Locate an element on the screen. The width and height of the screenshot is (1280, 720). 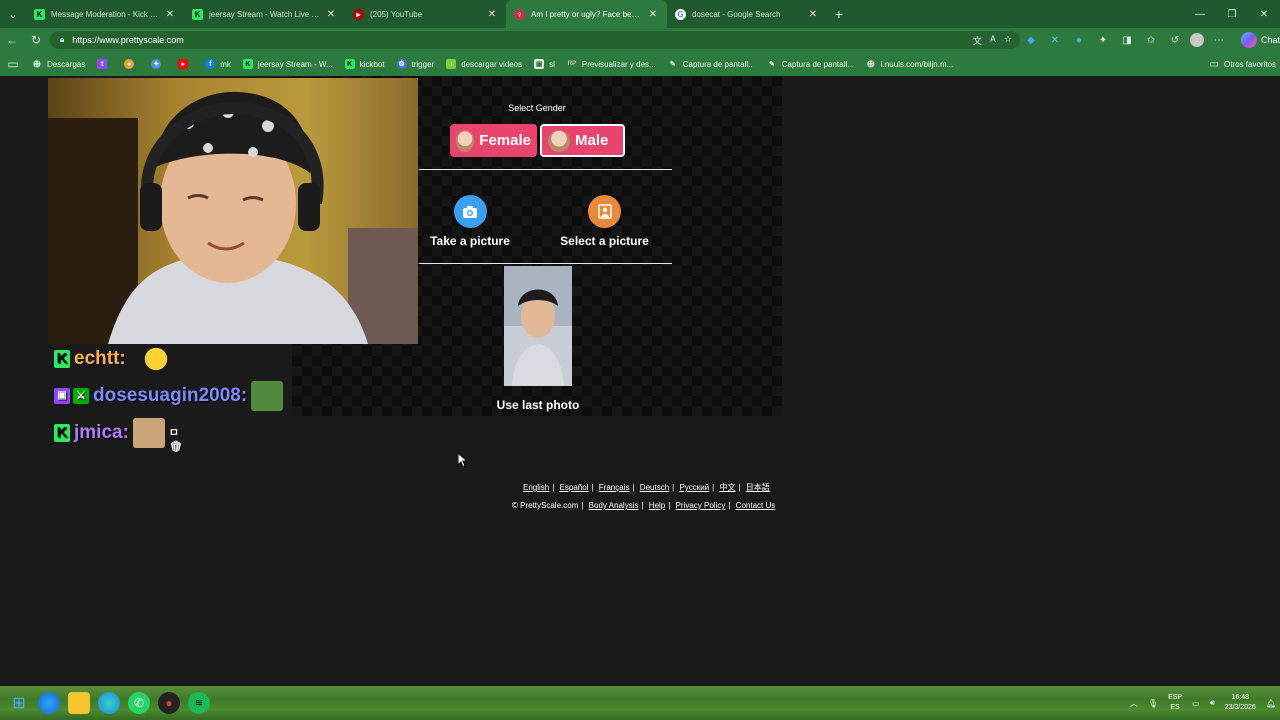
arrow-left-icon: ← is located at coordinates (12, 40).